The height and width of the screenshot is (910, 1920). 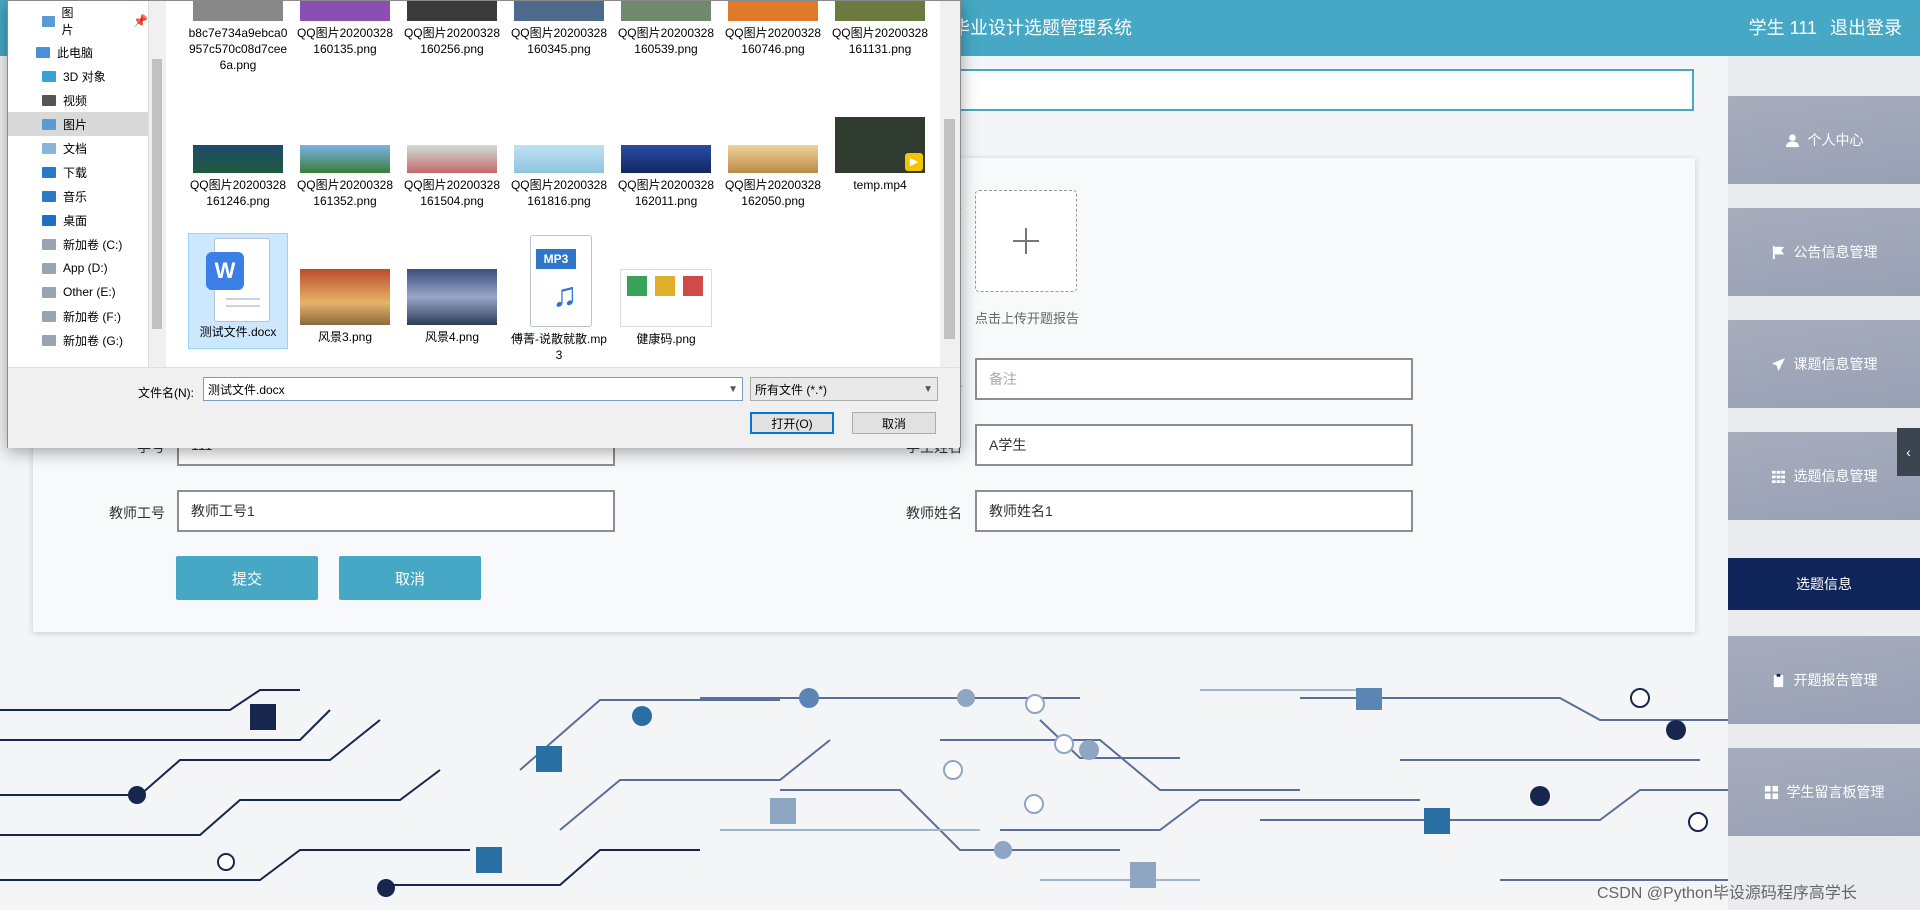 What do you see at coordinates (78, 244) in the screenshot?
I see `nav-item-drive-c: 新加卷 (C:)` at bounding box center [78, 244].